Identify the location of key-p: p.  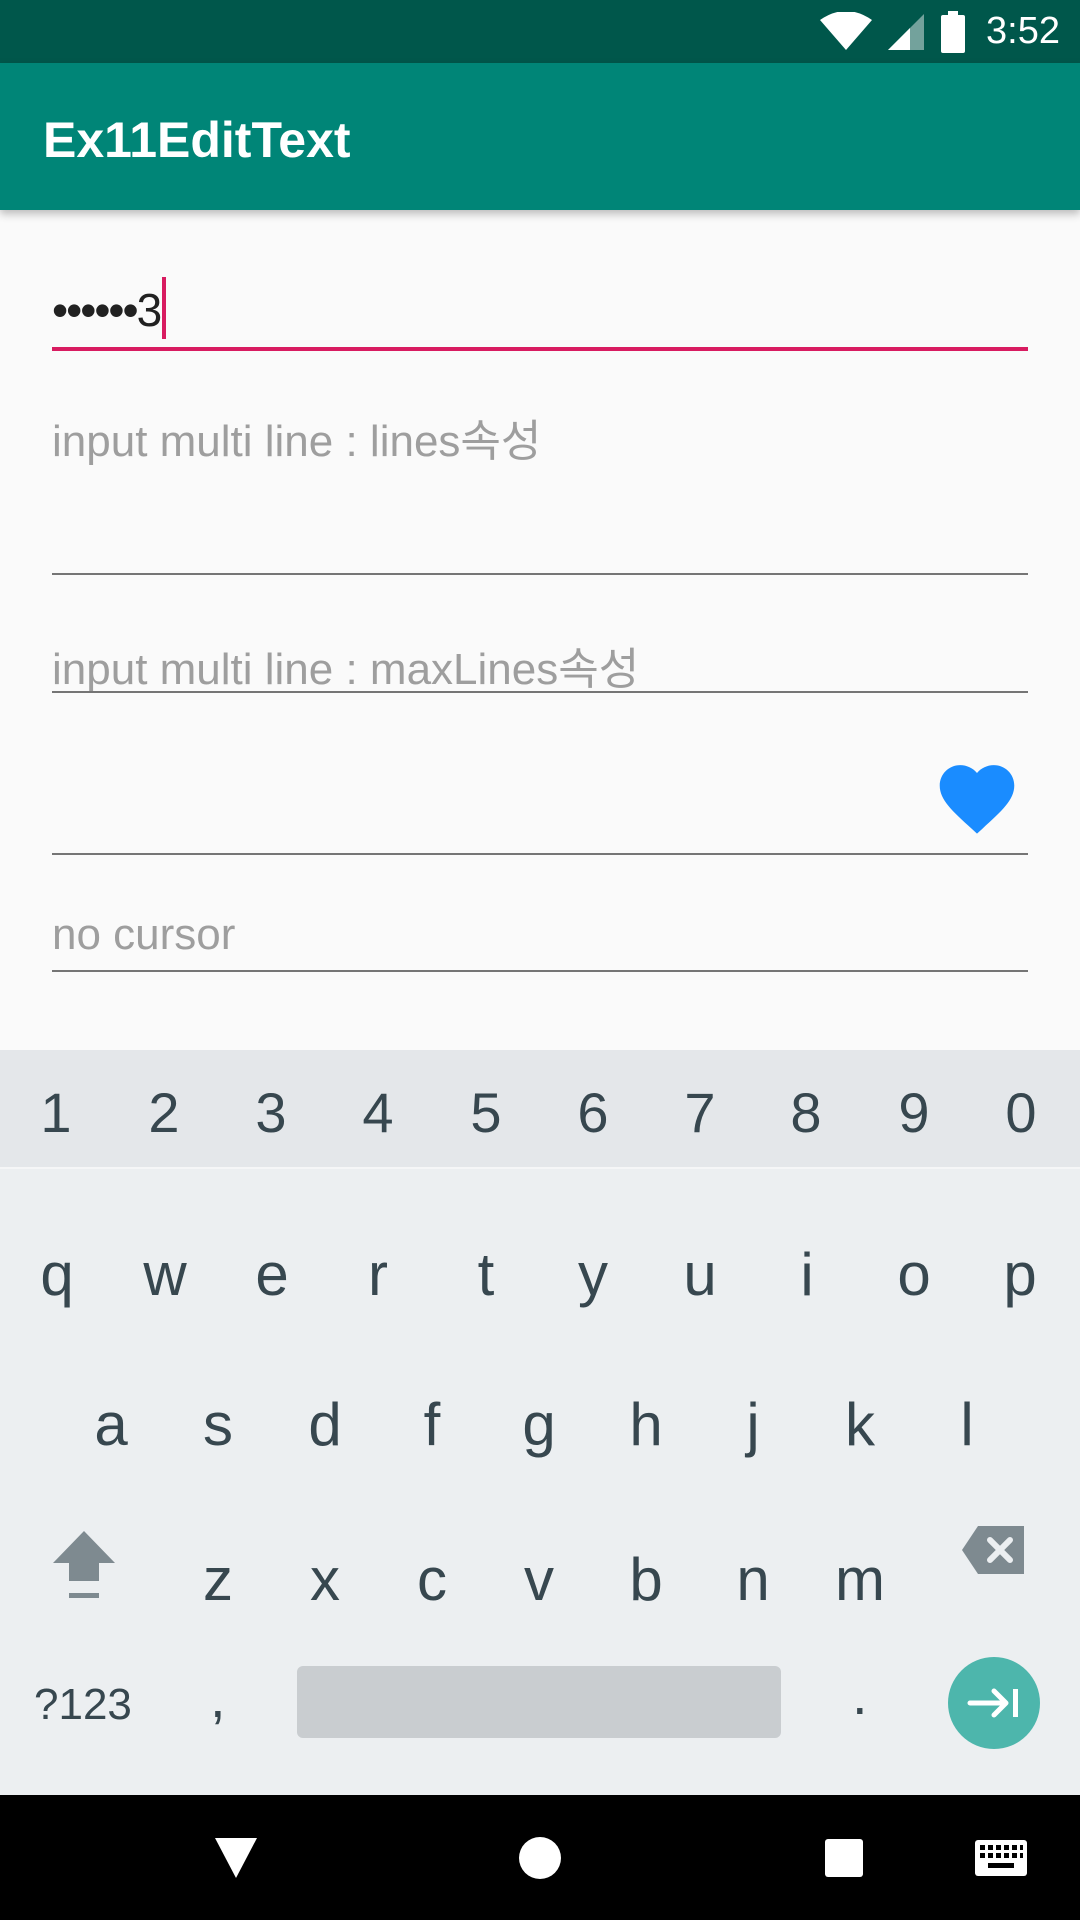
(1020, 1274).